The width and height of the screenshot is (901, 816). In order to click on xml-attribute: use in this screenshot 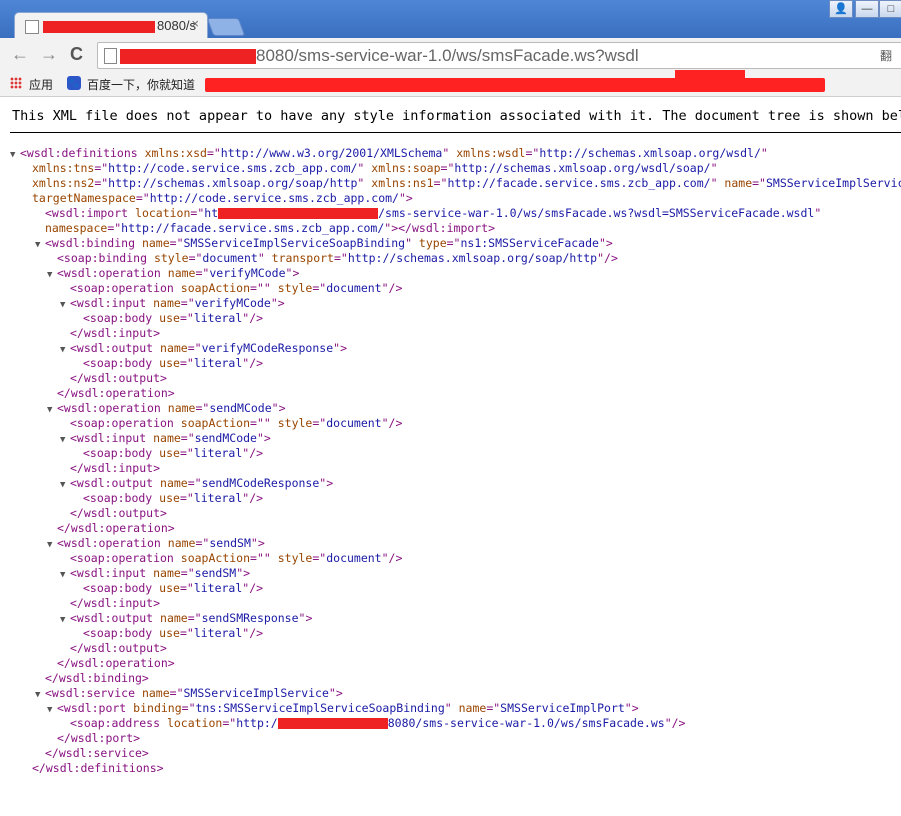, I will do `click(169, 498)`.